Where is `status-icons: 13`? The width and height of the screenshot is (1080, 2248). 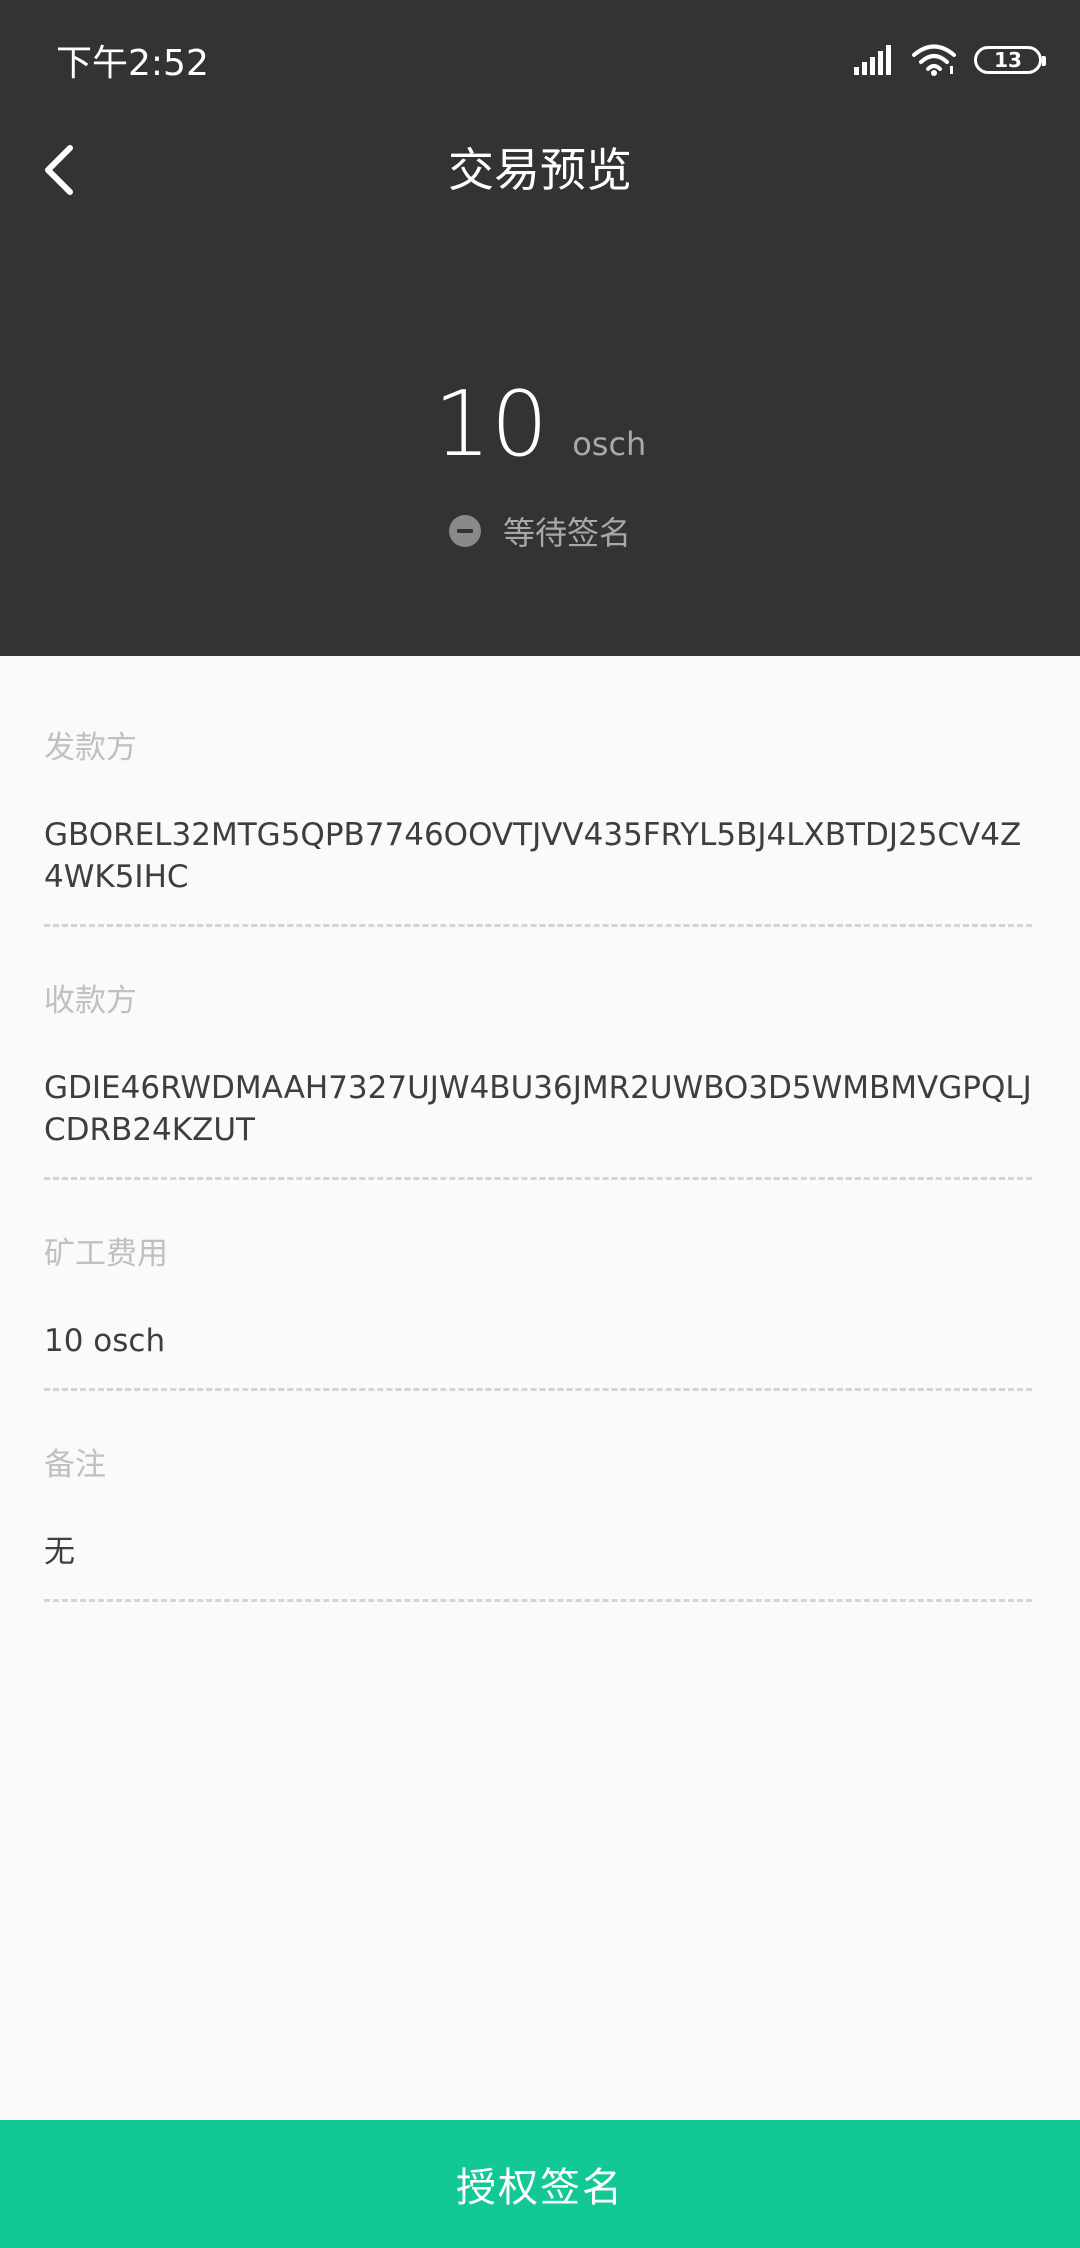
status-icons: 13 is located at coordinates (950, 60).